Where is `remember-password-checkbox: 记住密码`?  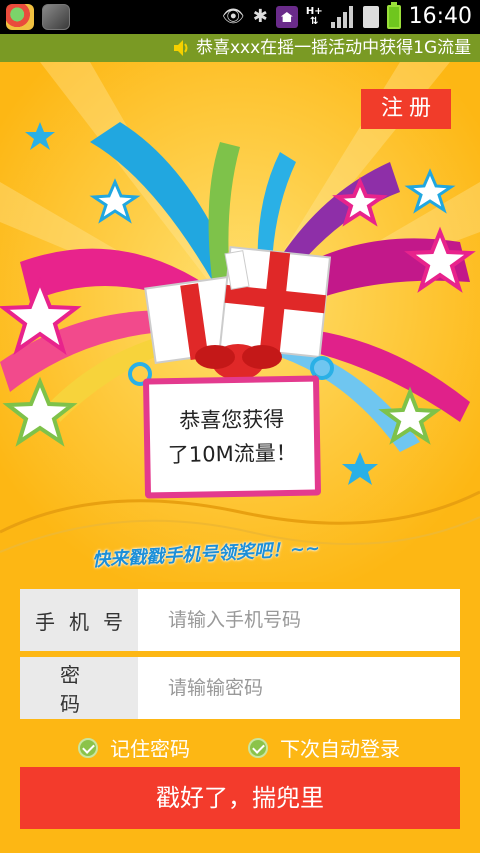 remember-password-checkbox: 记住密码 is located at coordinates (134, 747).